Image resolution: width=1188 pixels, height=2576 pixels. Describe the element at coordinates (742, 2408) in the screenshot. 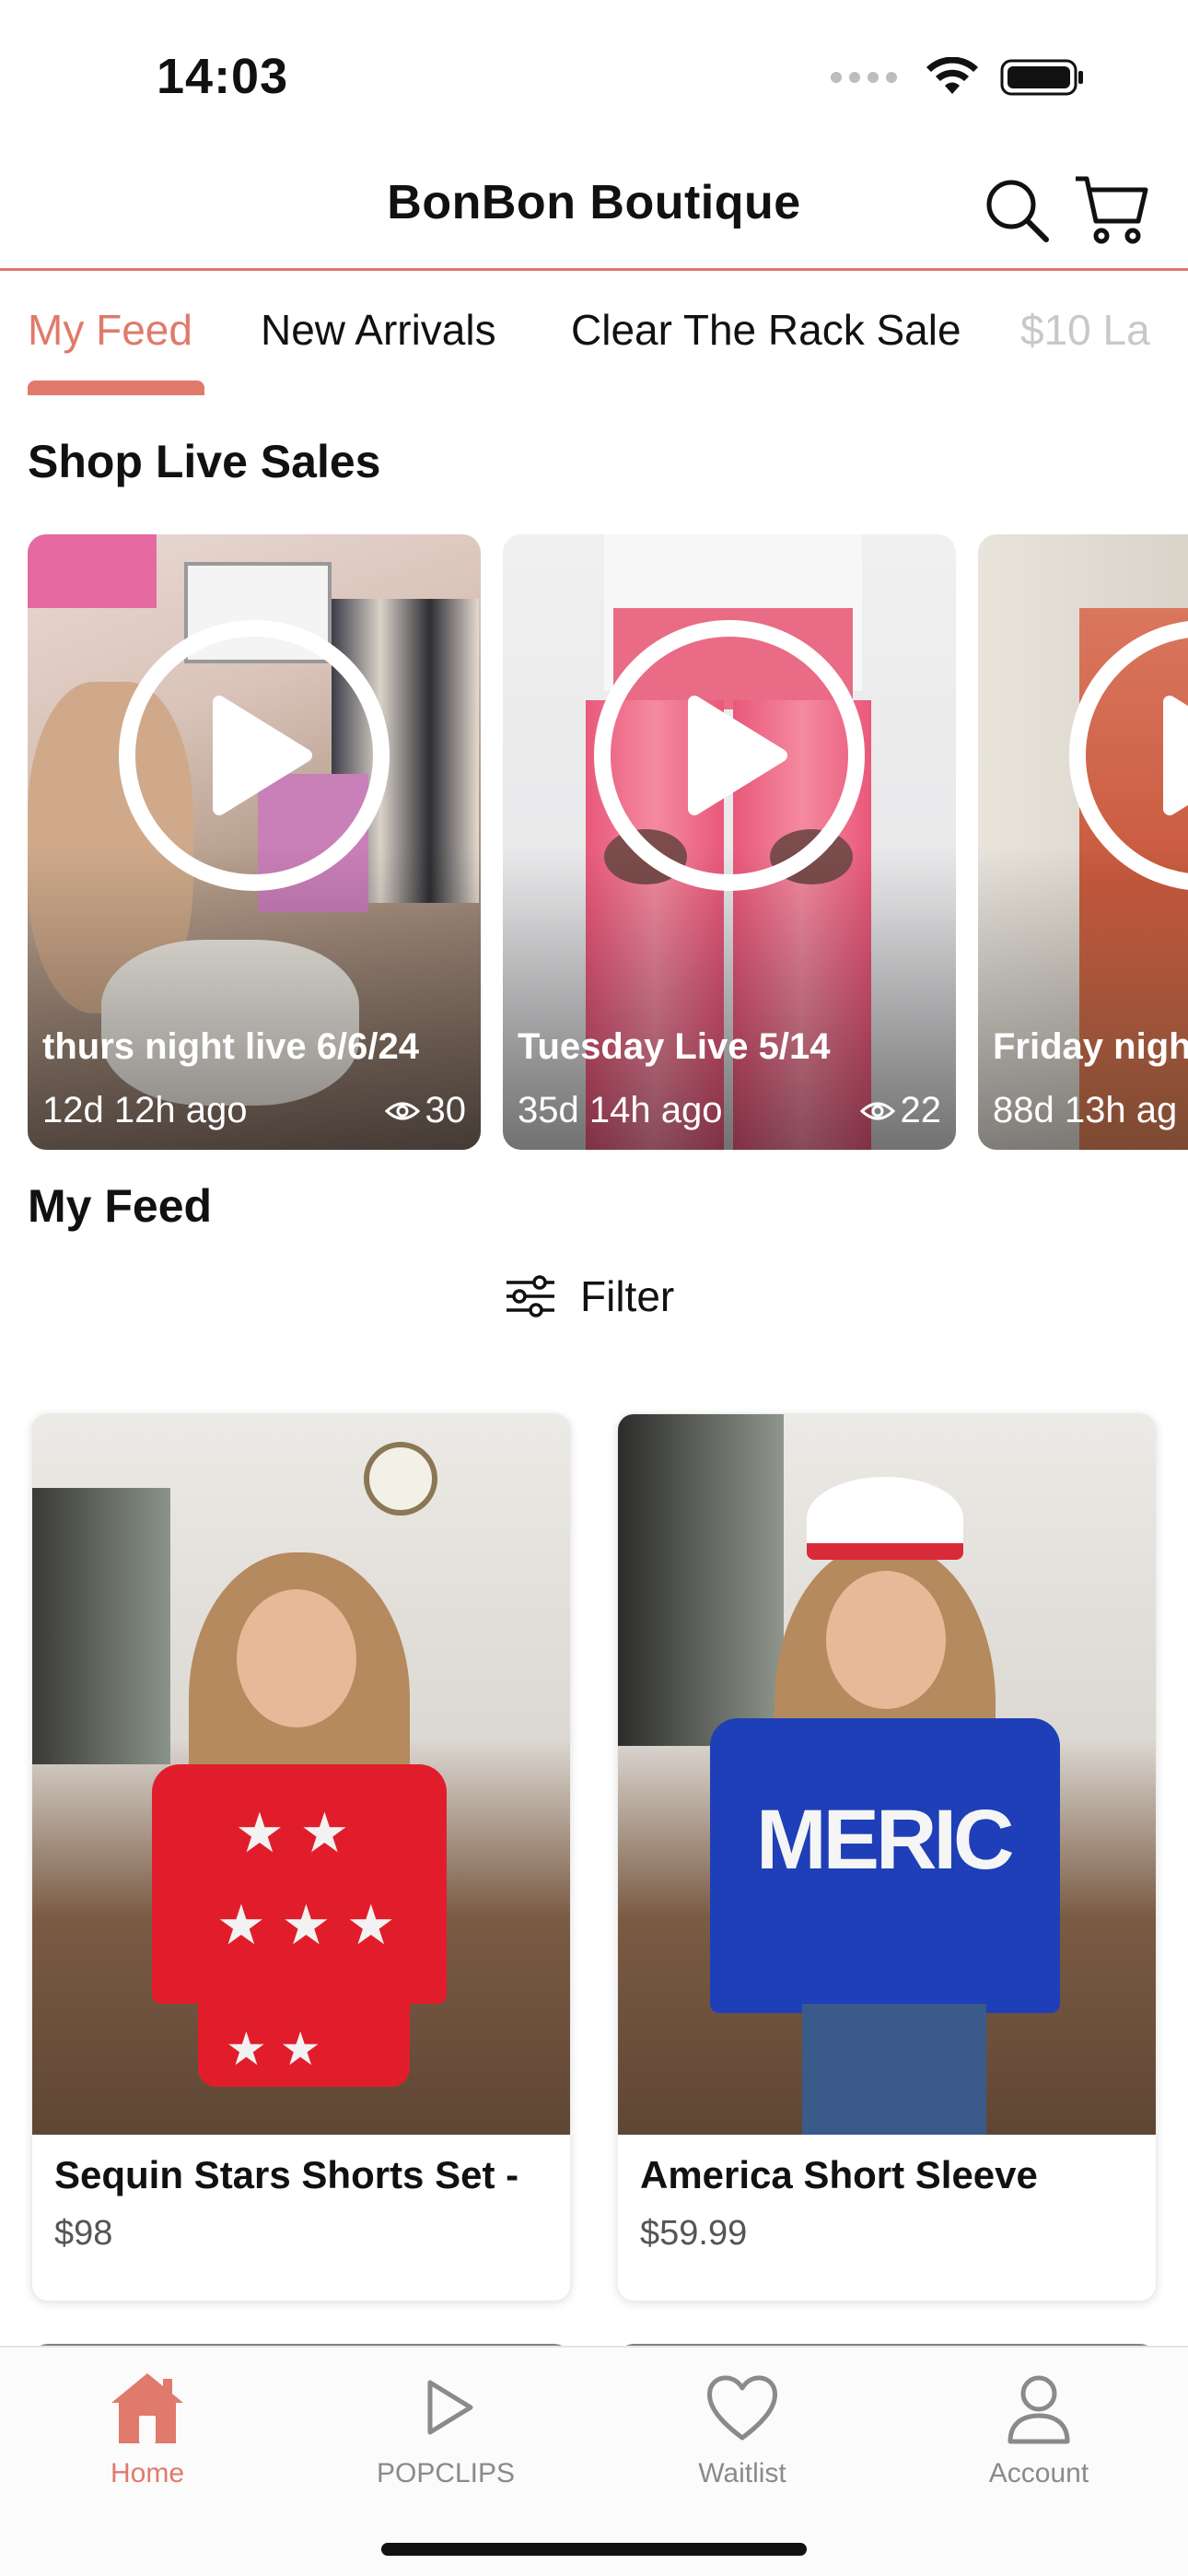

I see `heart-icon` at that location.